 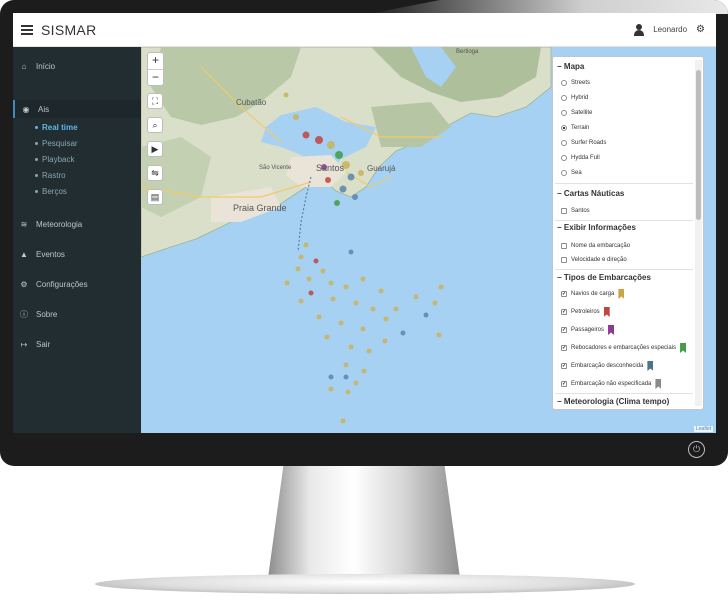 I want to click on scroll-thumb, so click(x=698, y=145).